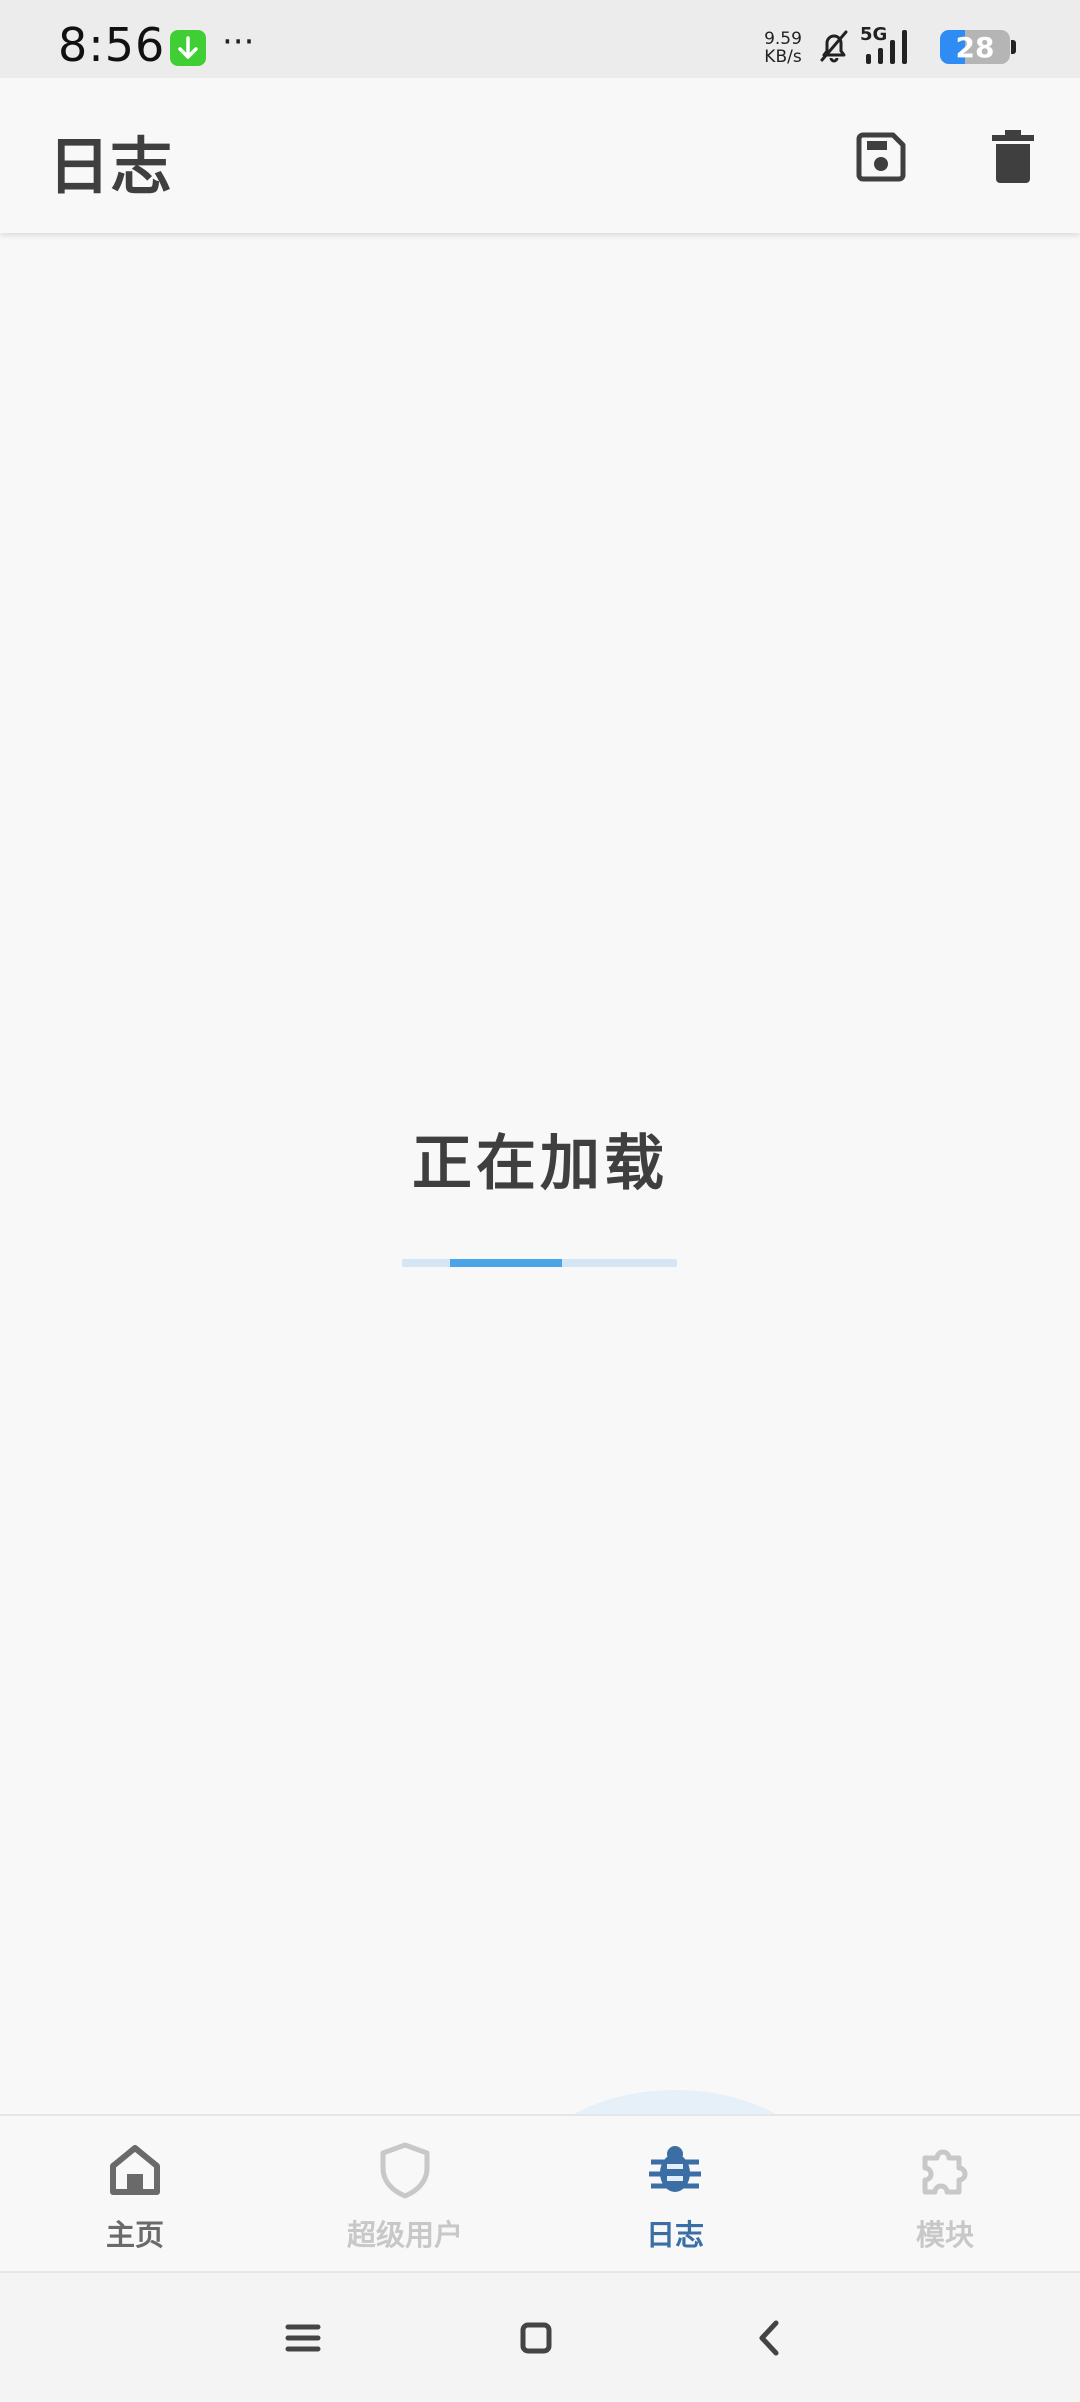 Image resolution: width=1080 pixels, height=2402 pixels. I want to click on loading-progress-track, so click(539, 1263).